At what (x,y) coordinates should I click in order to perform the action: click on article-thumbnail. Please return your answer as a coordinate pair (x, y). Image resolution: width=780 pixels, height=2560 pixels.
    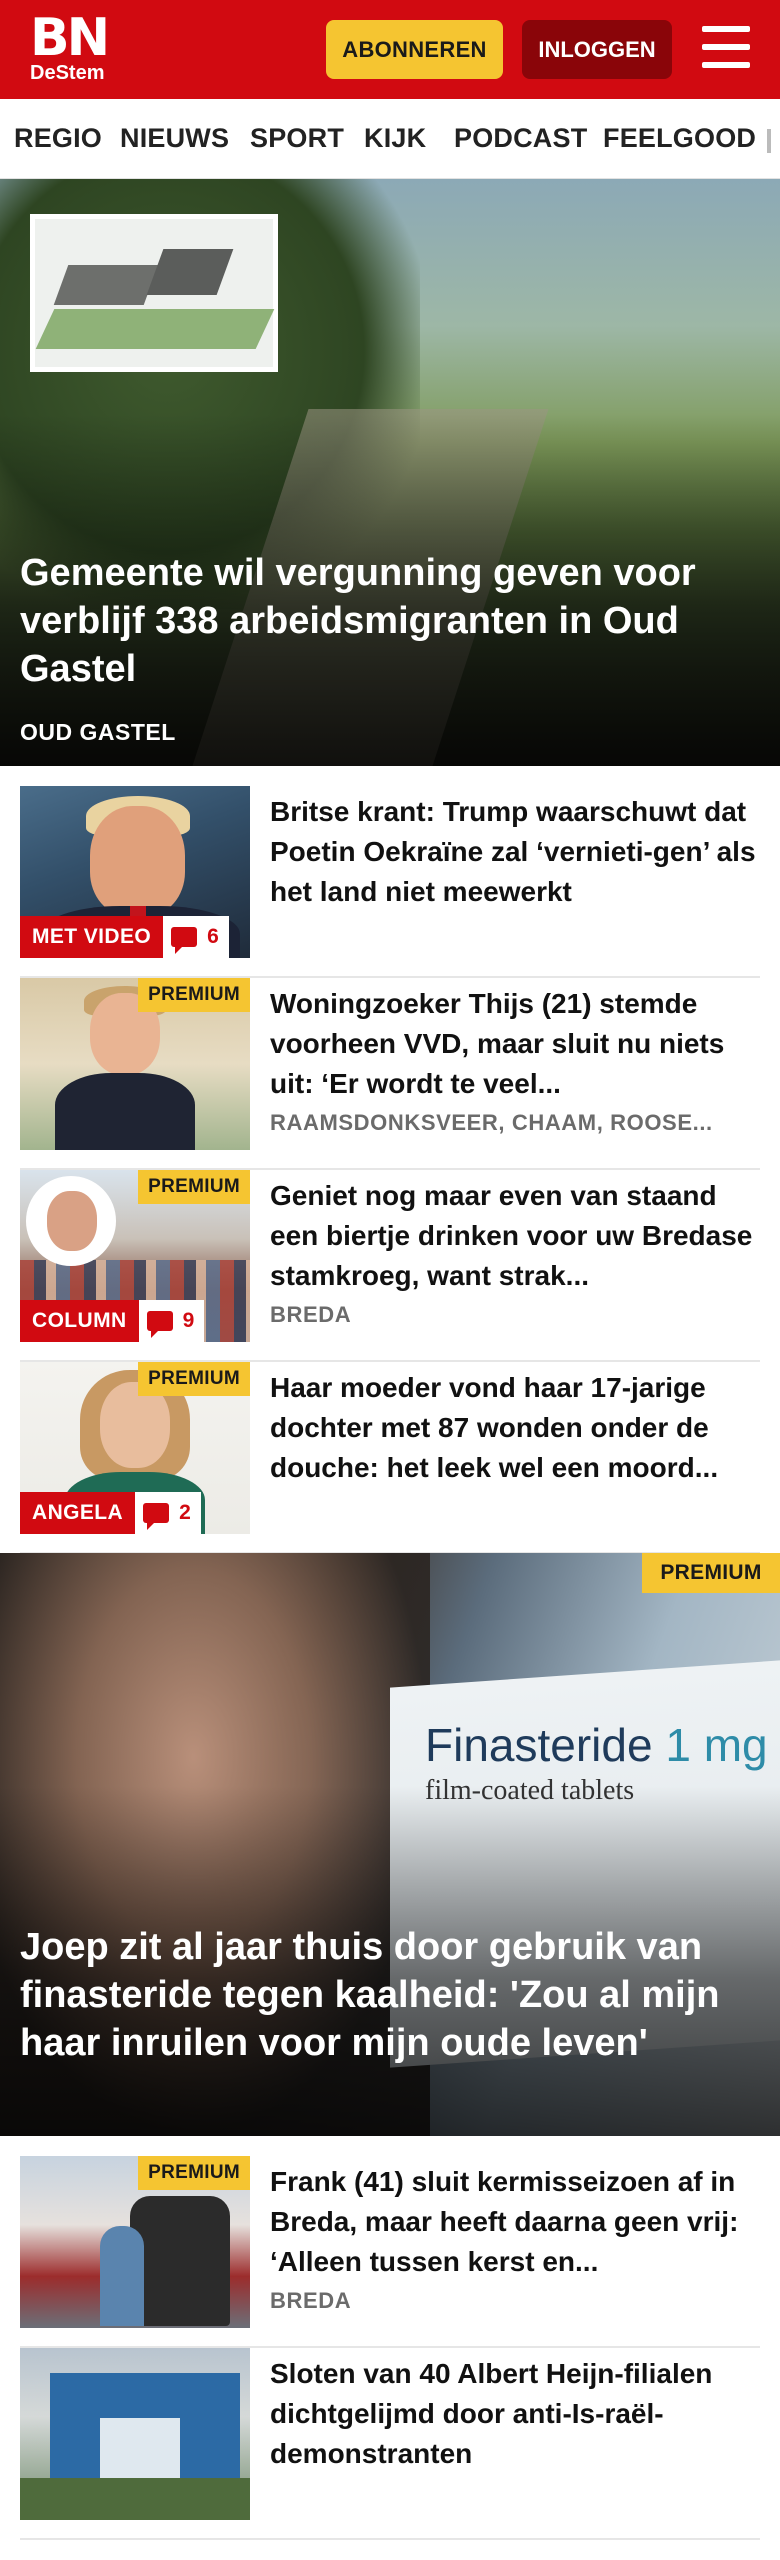
    Looking at the image, I should click on (135, 2434).